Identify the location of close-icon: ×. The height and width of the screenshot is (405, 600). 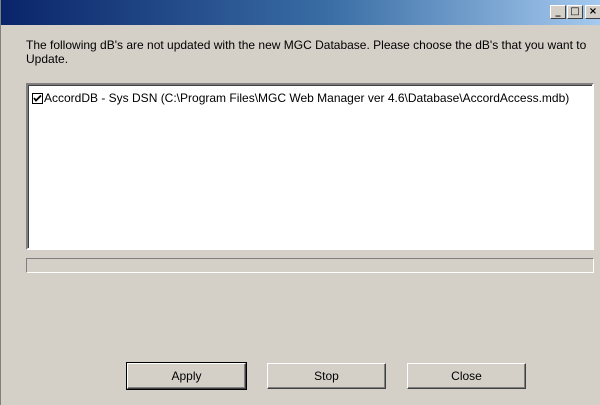
(593, 11).